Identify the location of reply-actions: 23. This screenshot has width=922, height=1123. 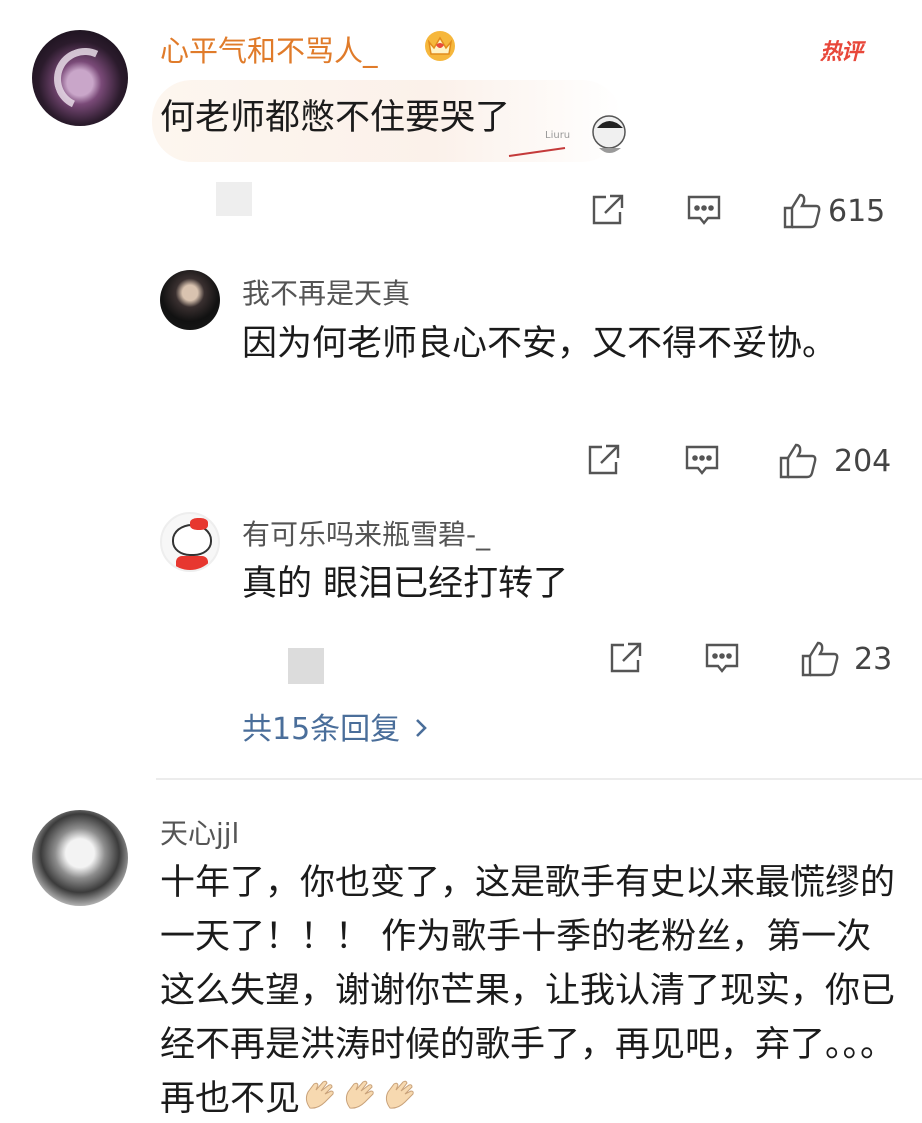
(753, 660).